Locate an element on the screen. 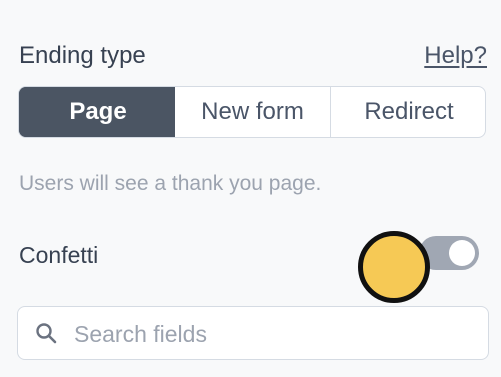 The image size is (501, 377). search-input is located at coordinates (274, 334).